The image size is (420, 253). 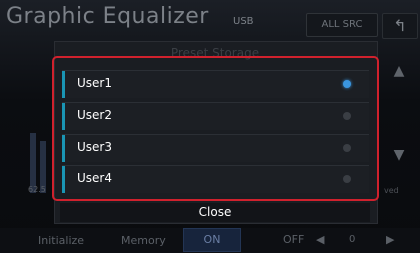 I want to click on page-title: Graphic Equalizer, so click(x=107, y=16).